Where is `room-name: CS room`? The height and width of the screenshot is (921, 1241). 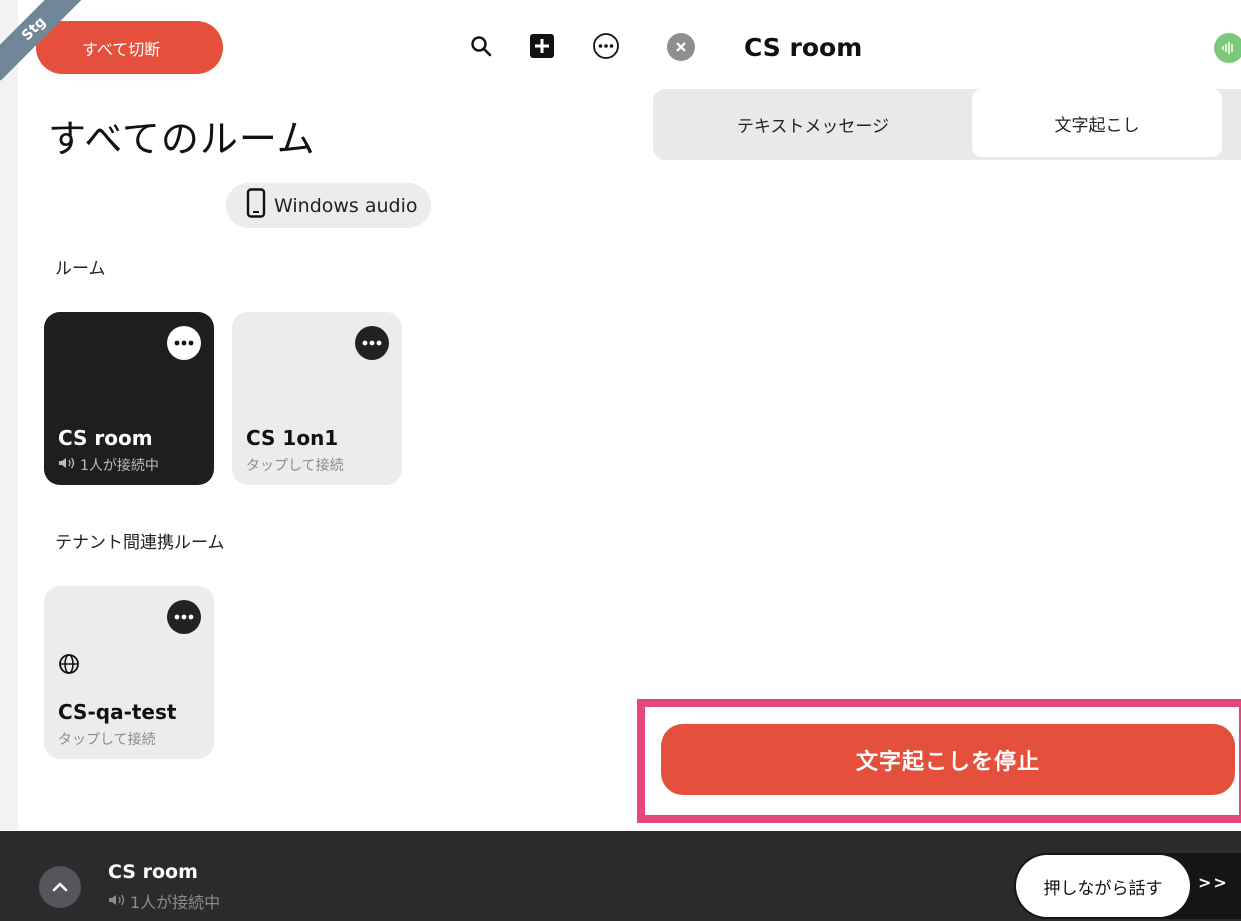
room-name: CS room is located at coordinates (105, 438).